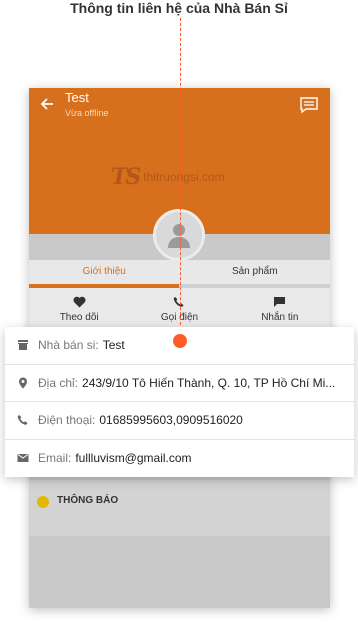 This screenshot has height=627, width=358. What do you see at coordinates (23, 383) in the screenshot?
I see `location-icon` at bounding box center [23, 383].